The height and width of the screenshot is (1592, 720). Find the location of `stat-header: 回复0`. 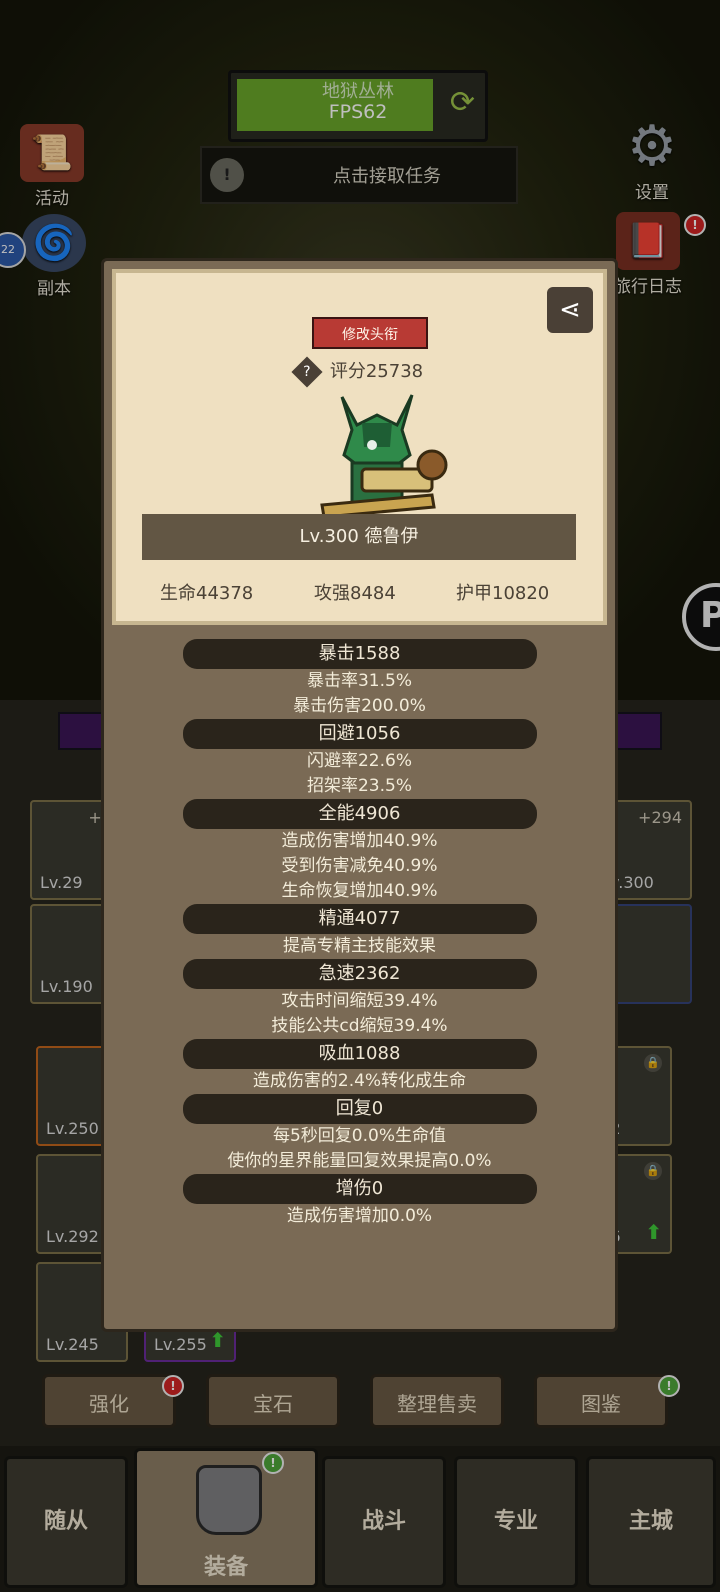

stat-header: 回复0 is located at coordinates (359, 1109).